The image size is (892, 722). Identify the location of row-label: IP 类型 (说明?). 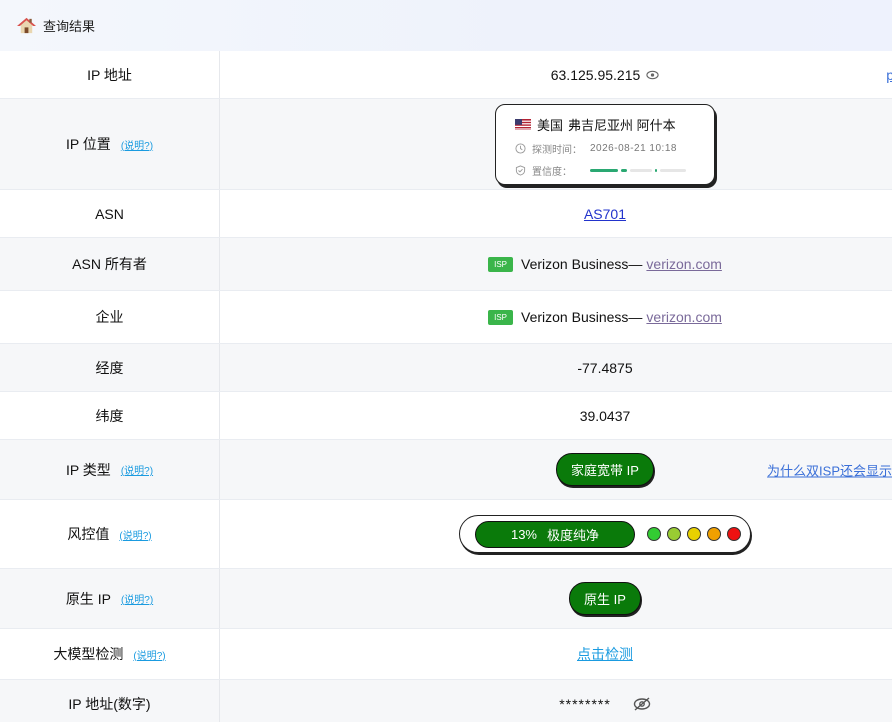
(110, 469).